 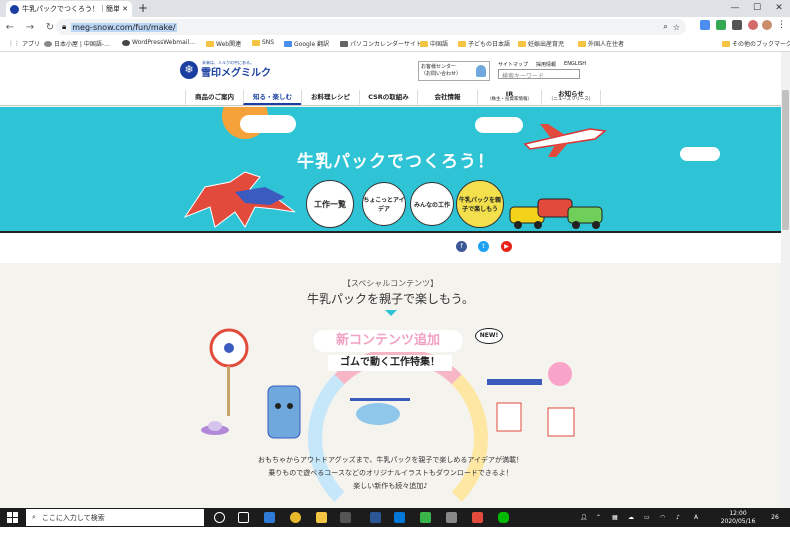 I want to click on banner-button-list: 工作一覧, so click(x=330, y=204).